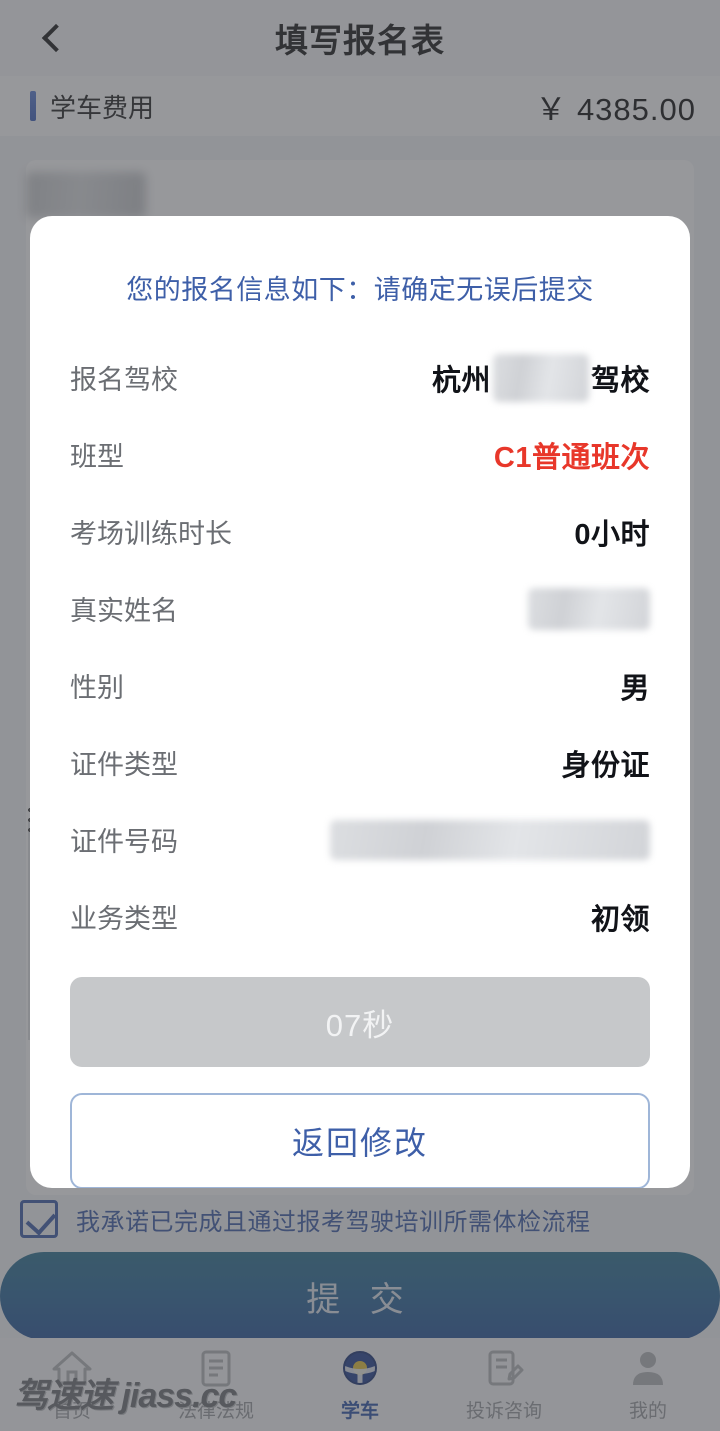  What do you see at coordinates (360, 916) in the screenshot?
I see `row-business-type: 业务类型 初领` at bounding box center [360, 916].